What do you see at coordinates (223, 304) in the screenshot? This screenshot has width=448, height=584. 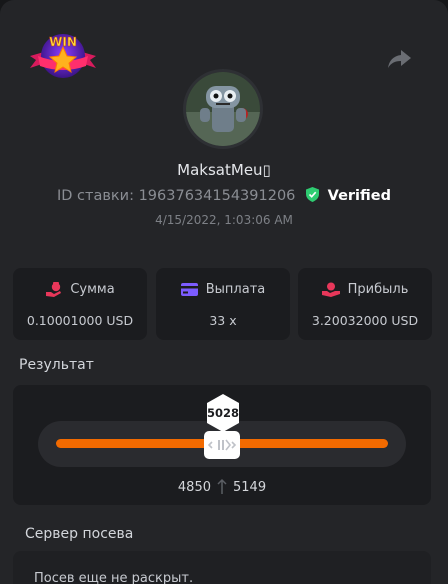 I see `stat-card-payout: Выплата 33 x` at bounding box center [223, 304].